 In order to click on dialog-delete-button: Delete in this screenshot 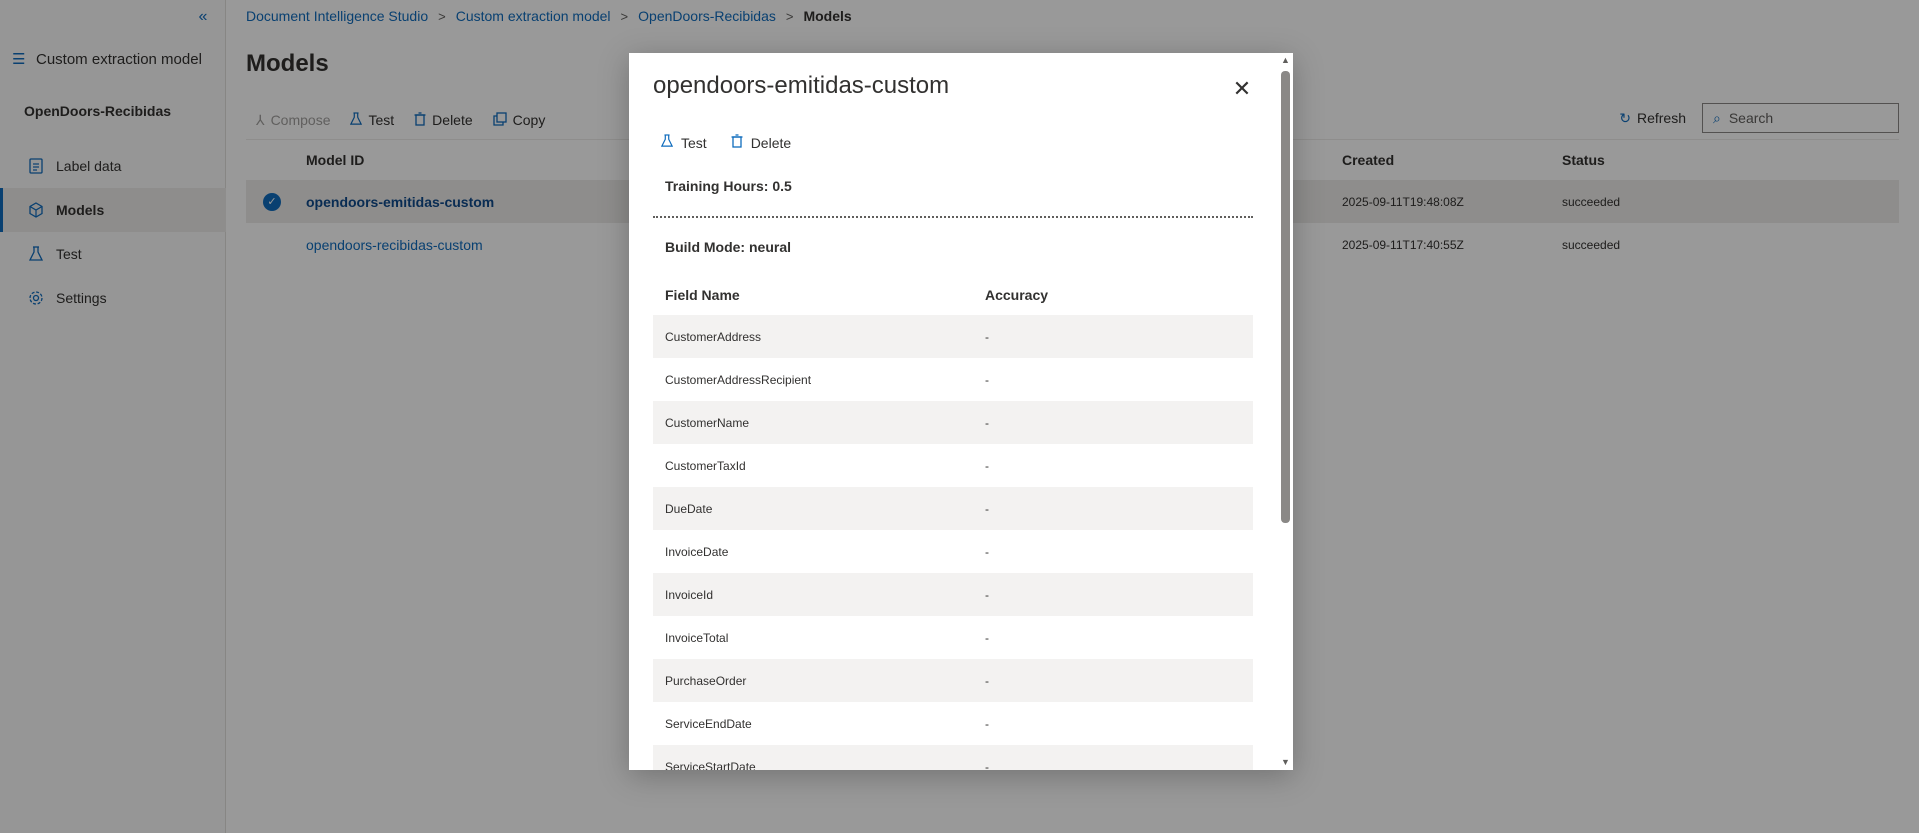, I will do `click(761, 143)`.